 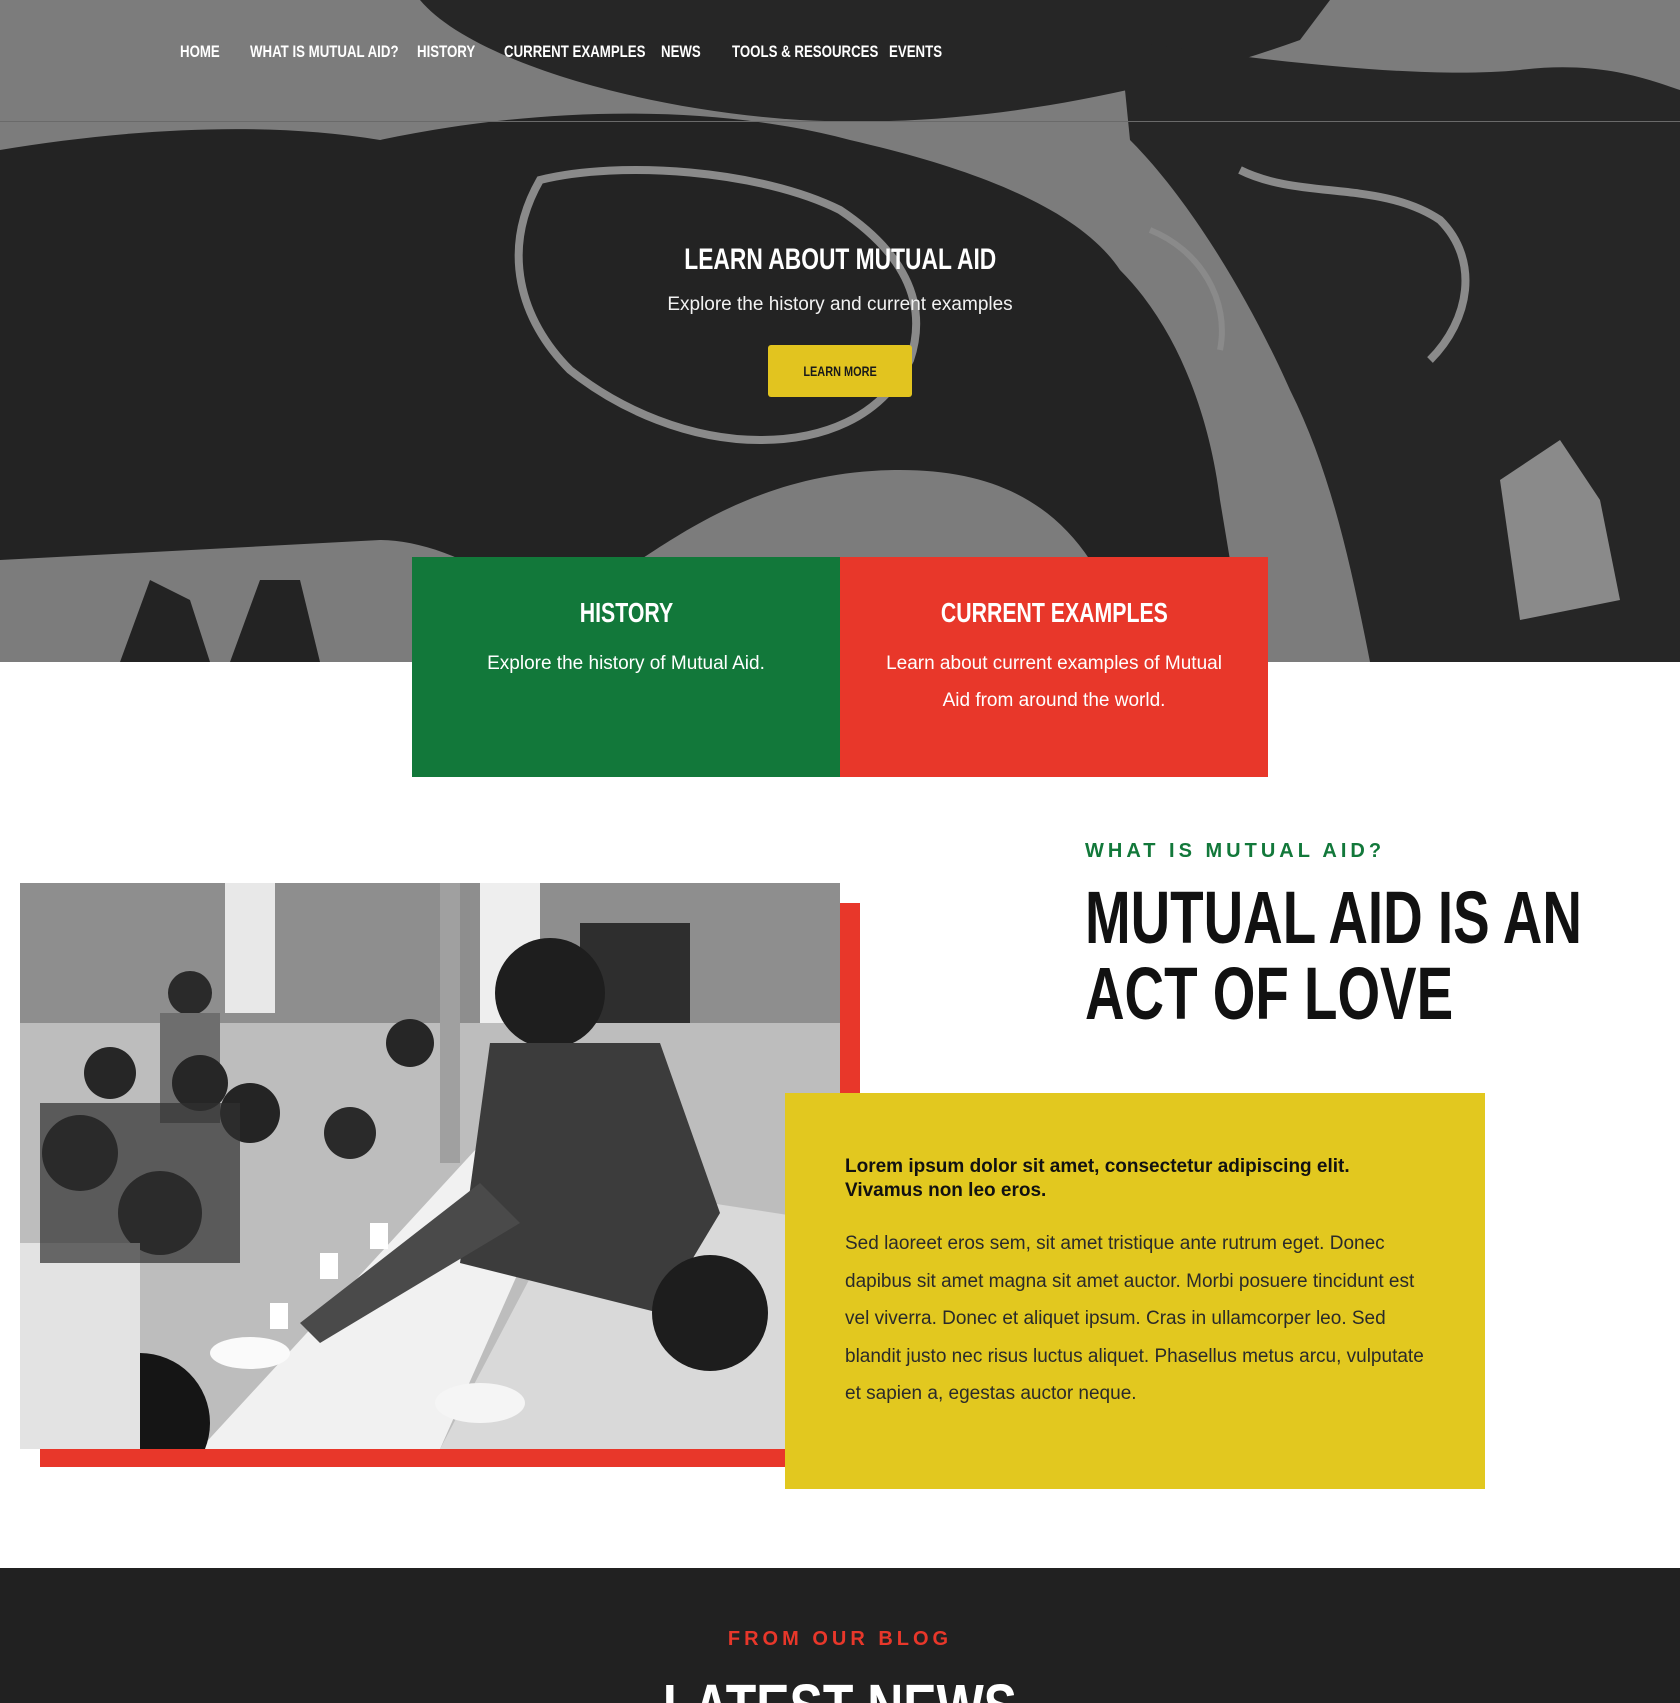 What do you see at coordinates (446, 52) in the screenshot?
I see `nav-item-history: HISTORY` at bounding box center [446, 52].